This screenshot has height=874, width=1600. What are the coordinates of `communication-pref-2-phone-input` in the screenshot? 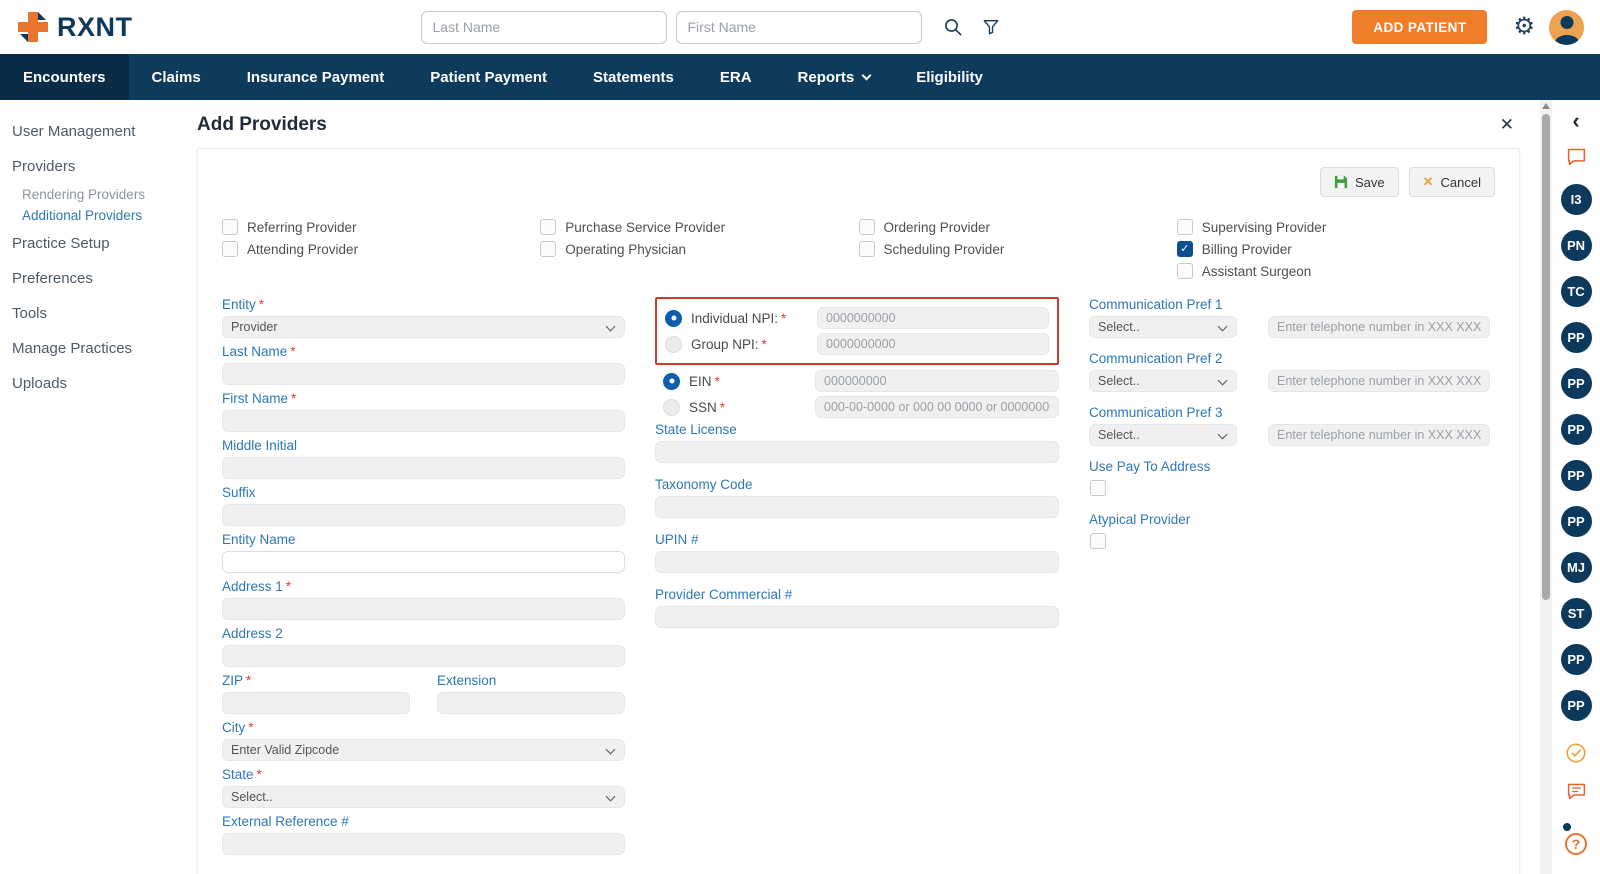 It's located at (1379, 381).